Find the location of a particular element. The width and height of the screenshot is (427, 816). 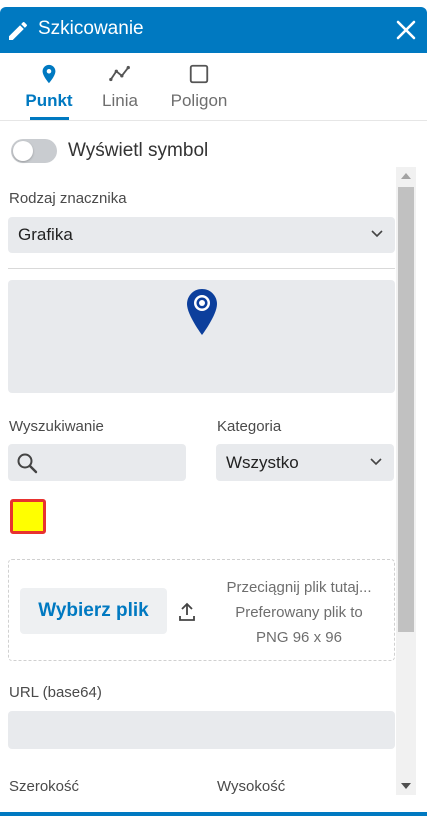

toggle-knob is located at coordinates (23, 151).